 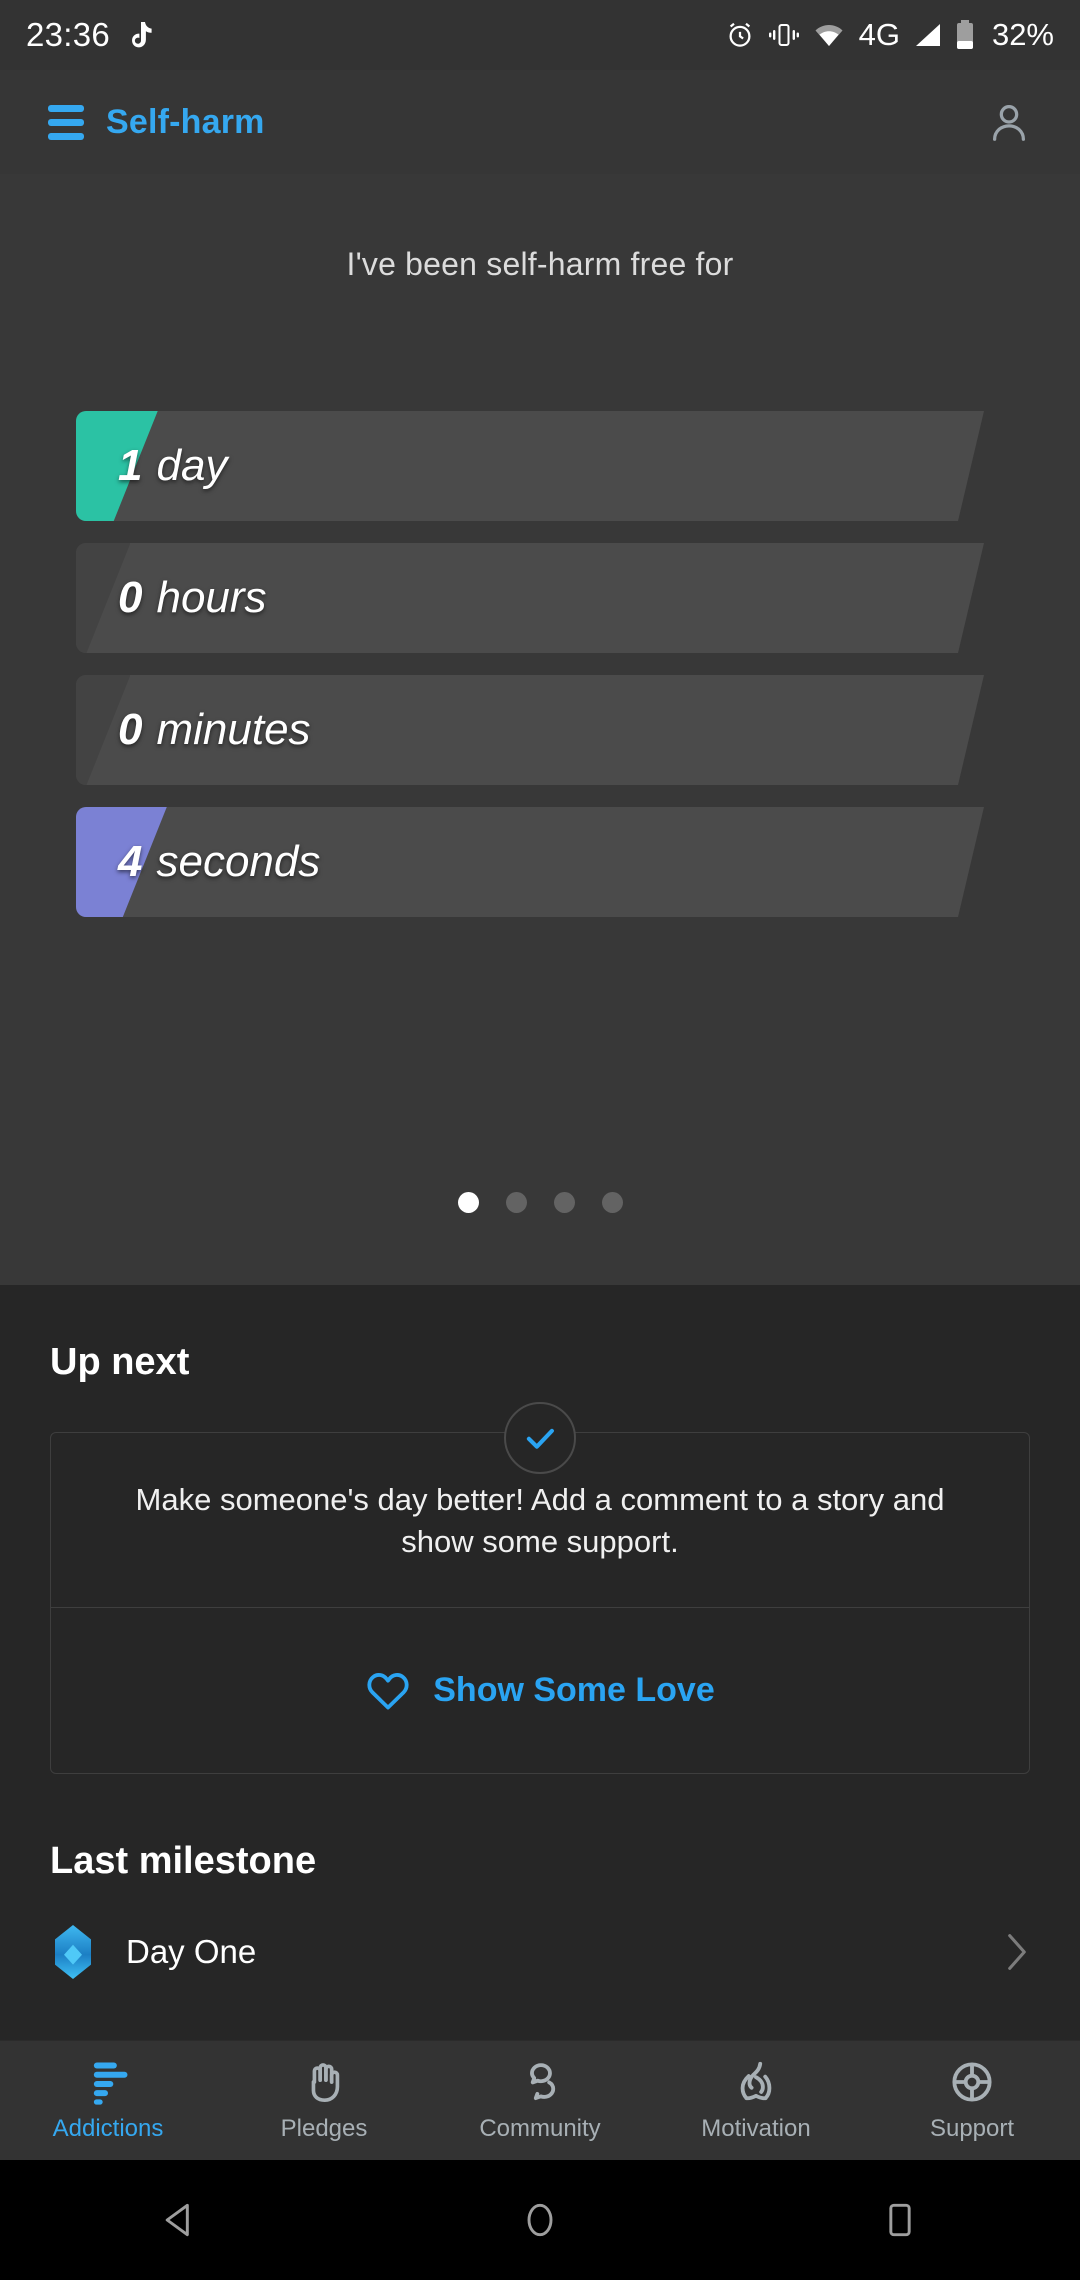 I want to click on tiktok-icon, so click(x=141, y=35).